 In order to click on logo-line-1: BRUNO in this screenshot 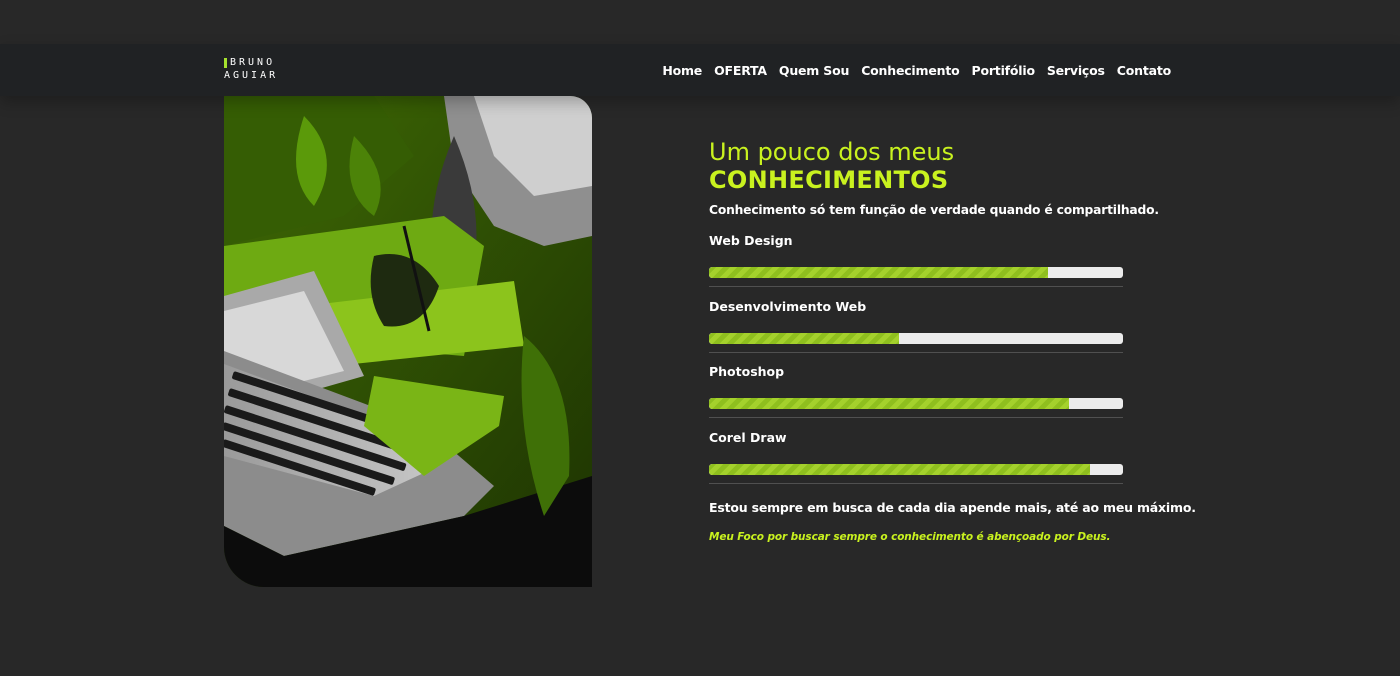, I will do `click(253, 62)`.